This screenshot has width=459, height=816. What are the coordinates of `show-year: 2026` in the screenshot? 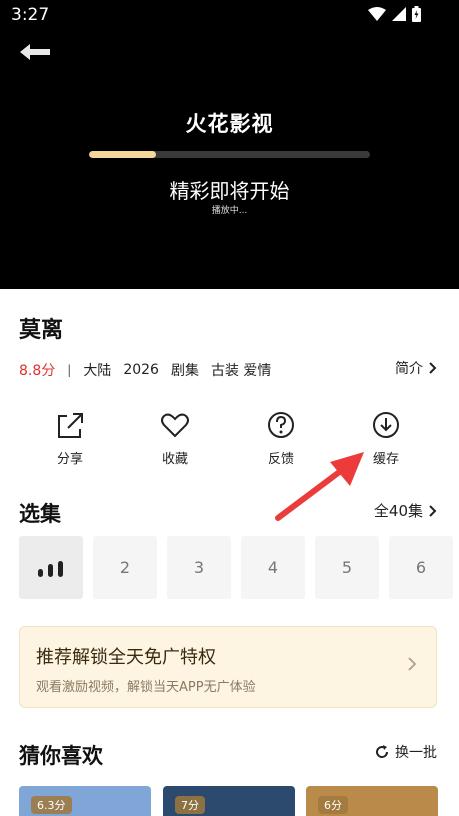 It's located at (141, 370).